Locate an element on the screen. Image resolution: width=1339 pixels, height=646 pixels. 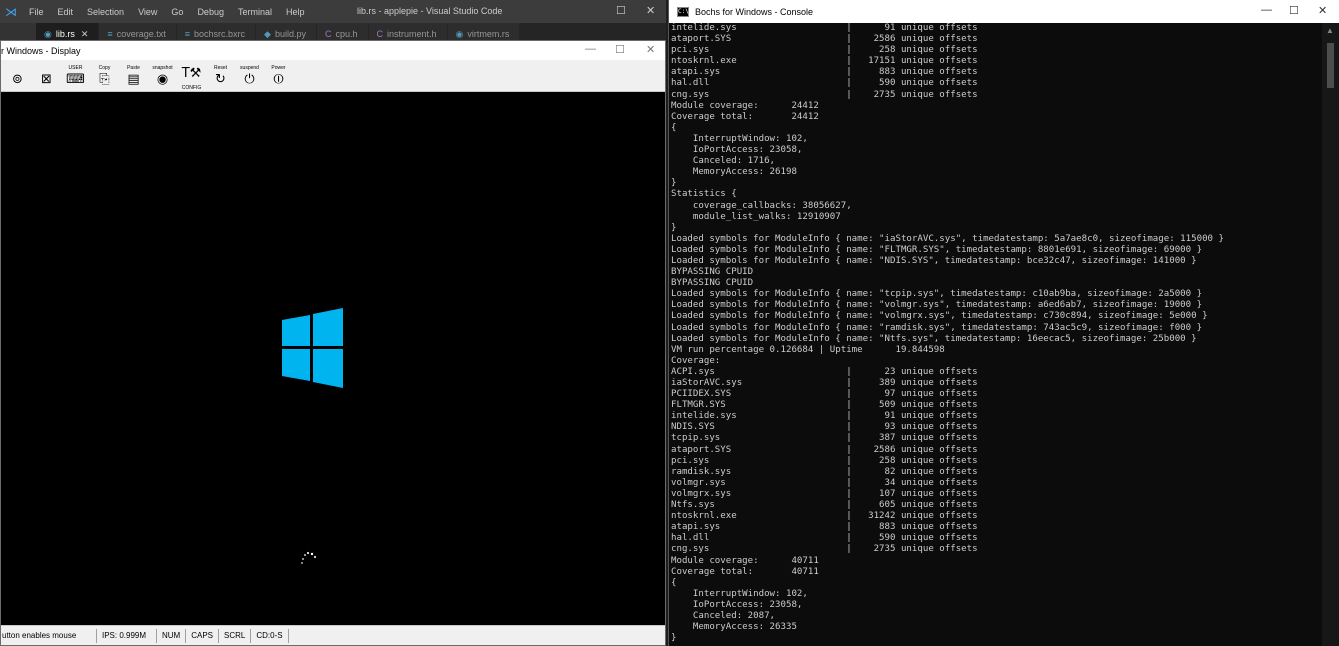
suspend-icon: ⏻ is located at coordinates (249, 79).